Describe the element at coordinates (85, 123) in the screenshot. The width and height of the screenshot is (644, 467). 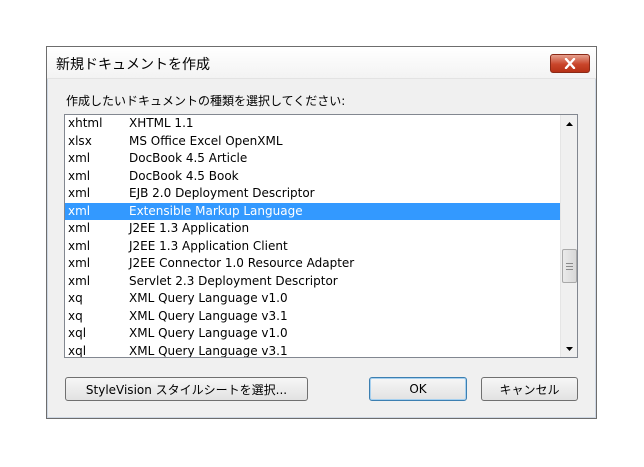
I see `list-item-type: xhtml` at that location.